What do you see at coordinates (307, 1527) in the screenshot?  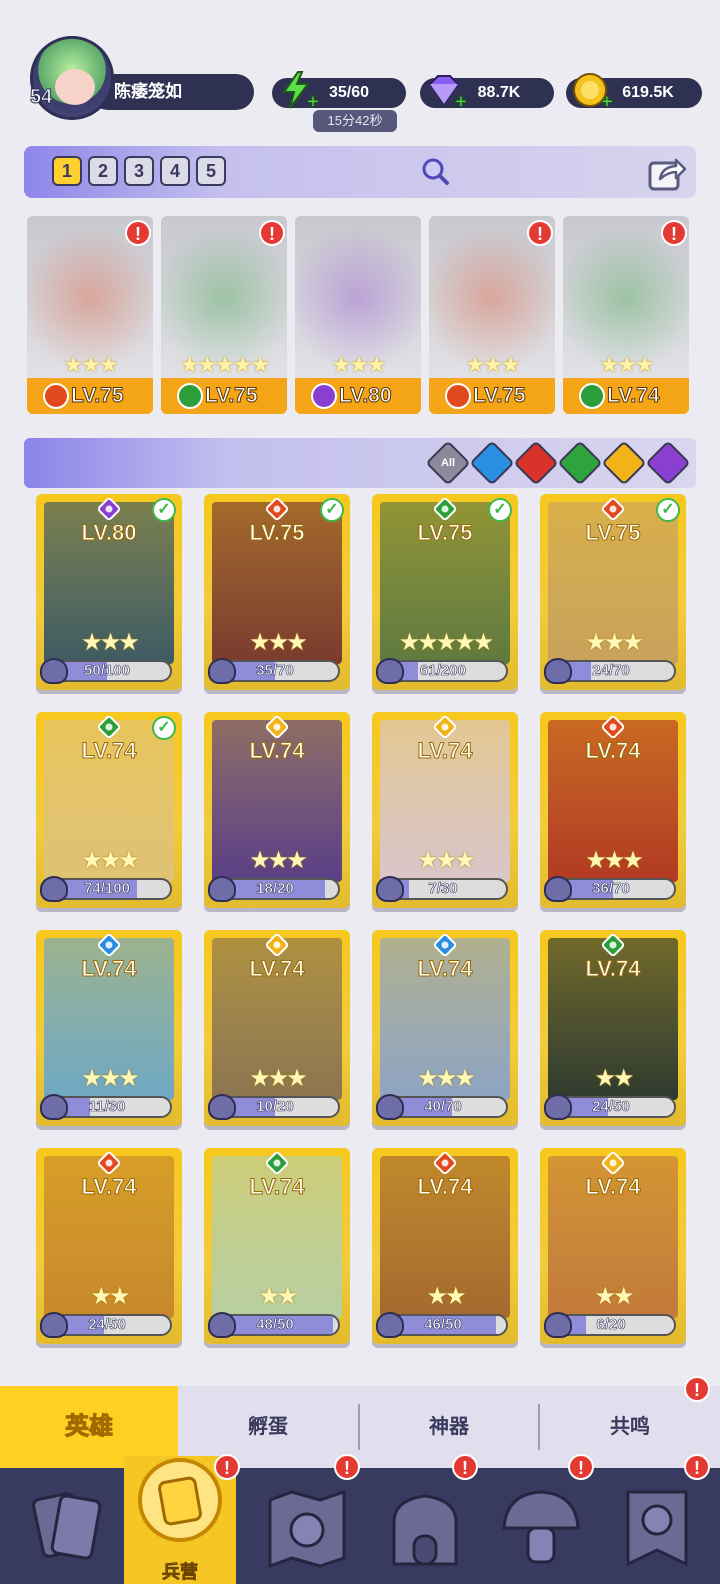 I see `map-icon` at bounding box center [307, 1527].